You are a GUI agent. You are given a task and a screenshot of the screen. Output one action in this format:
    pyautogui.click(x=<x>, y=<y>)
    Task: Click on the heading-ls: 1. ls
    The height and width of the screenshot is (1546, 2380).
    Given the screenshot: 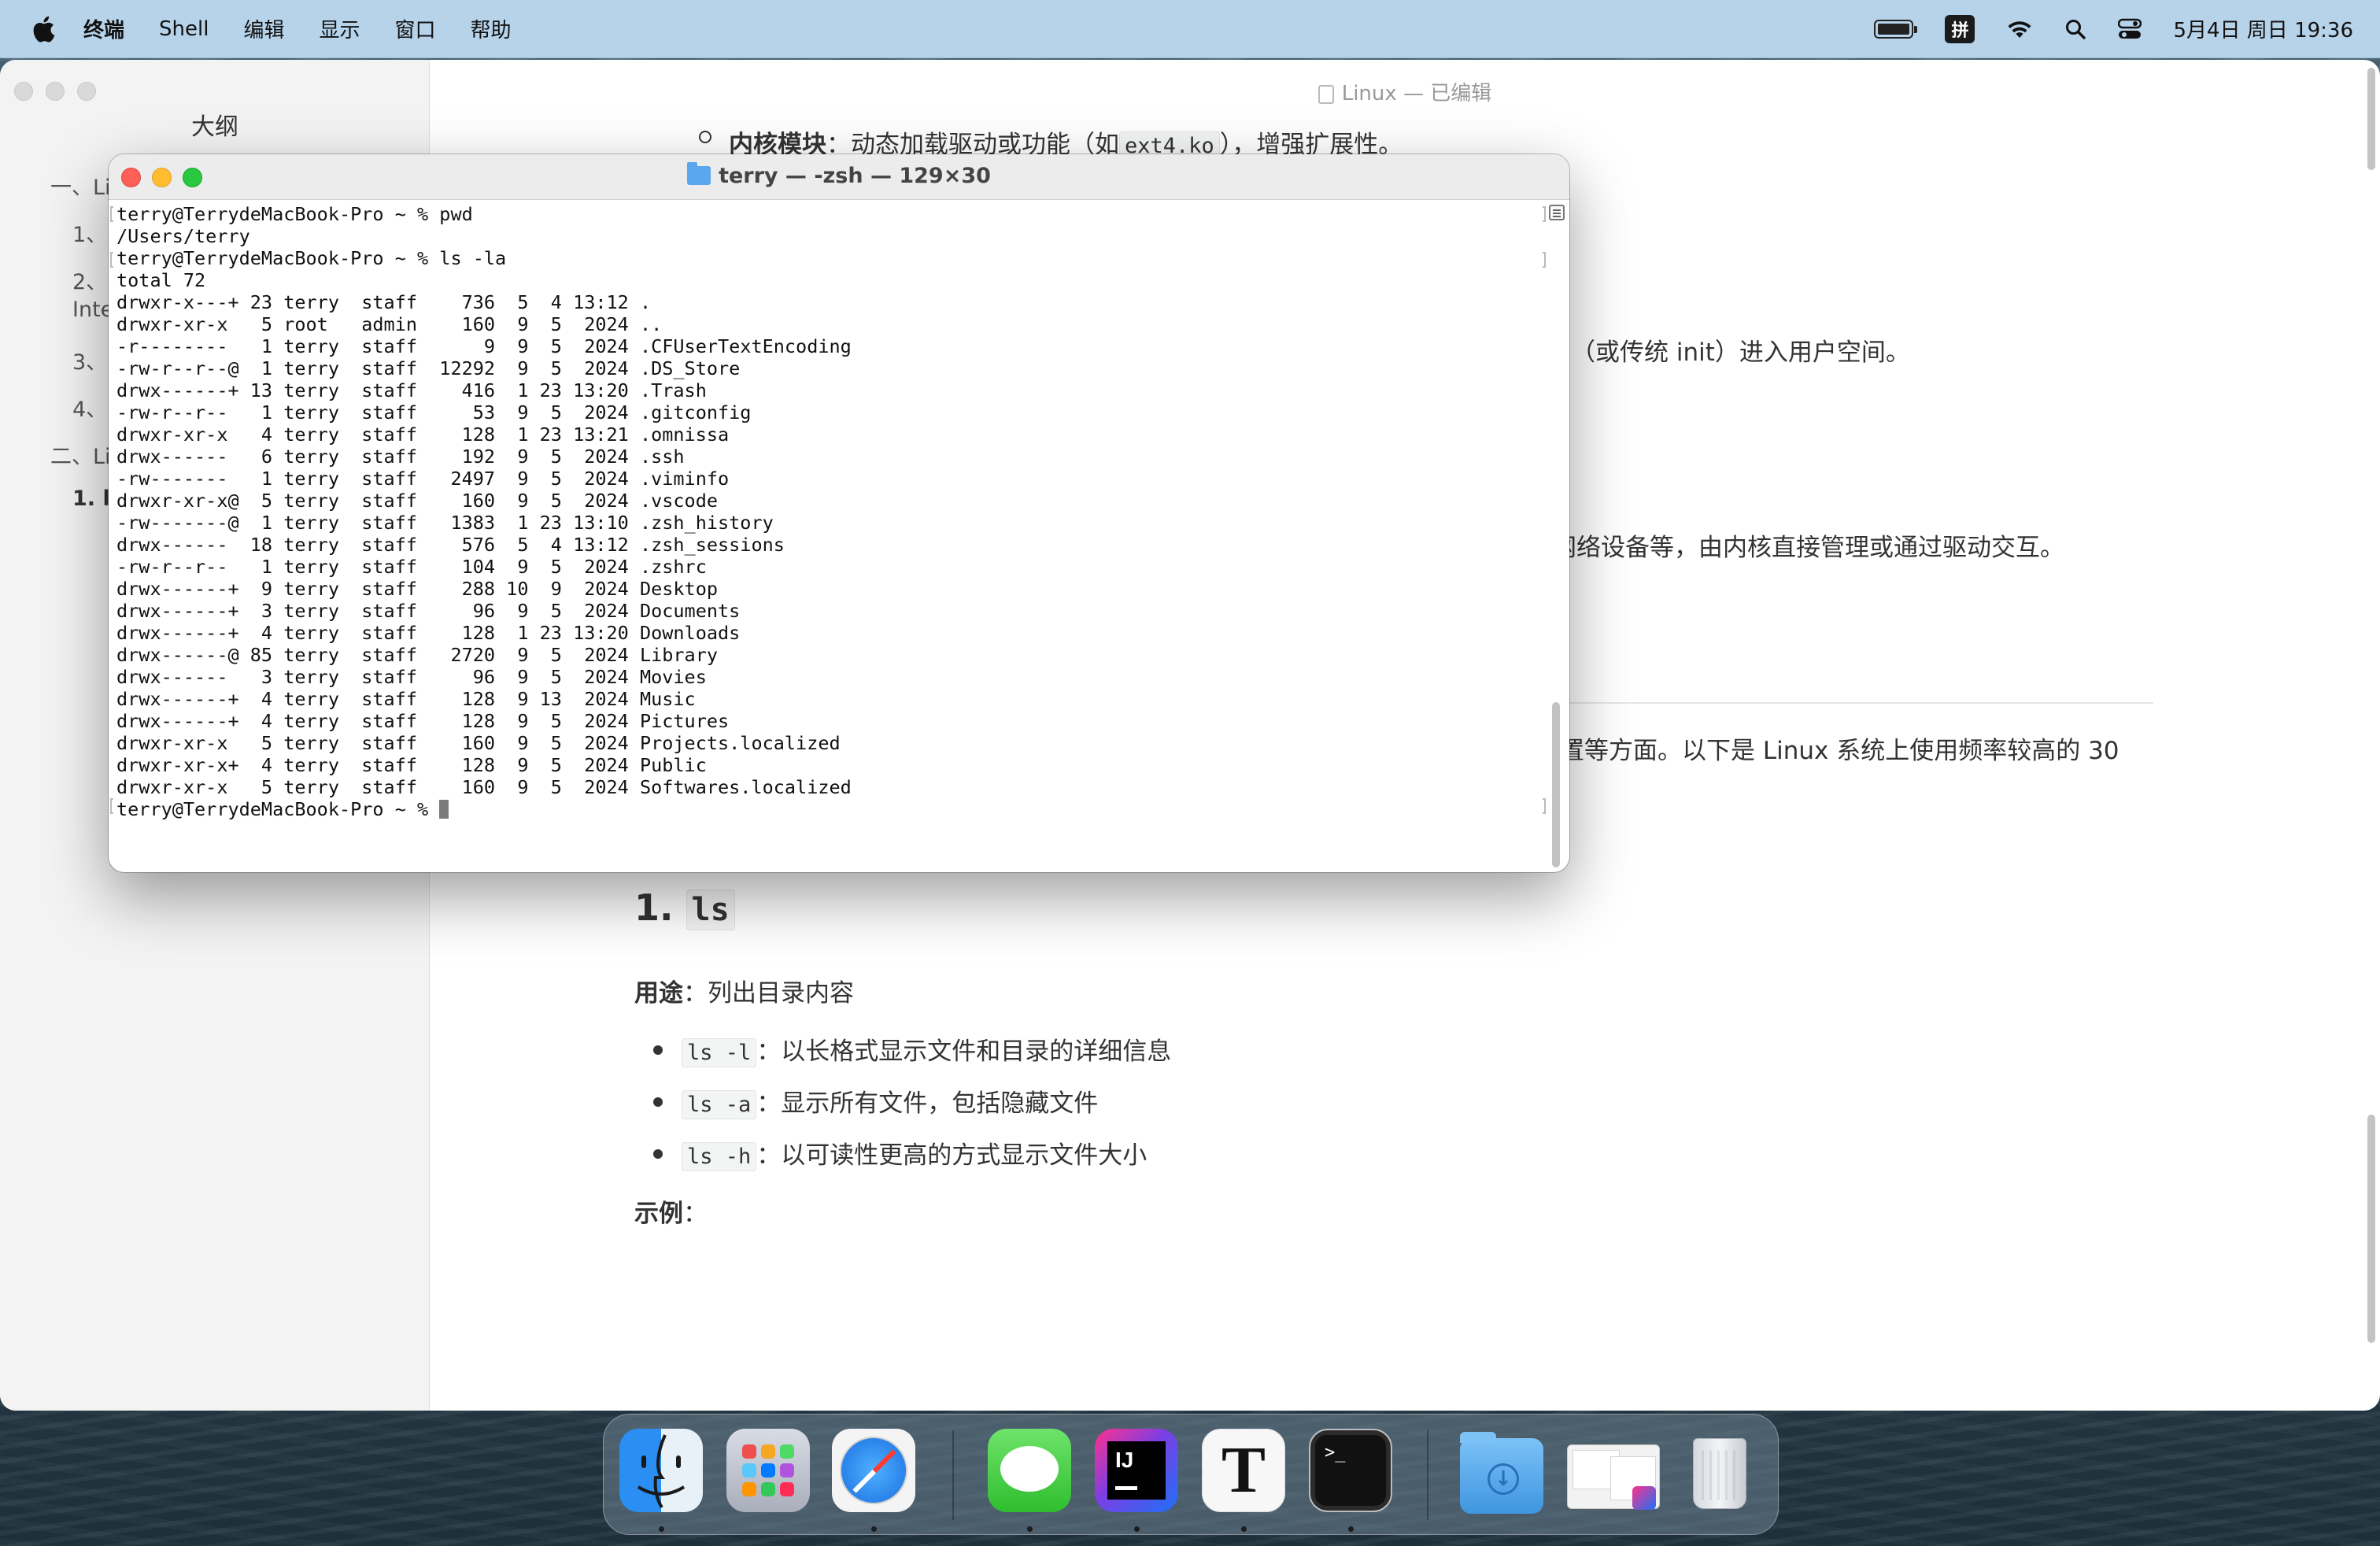 What is the action you would take?
    pyautogui.click(x=684, y=908)
    